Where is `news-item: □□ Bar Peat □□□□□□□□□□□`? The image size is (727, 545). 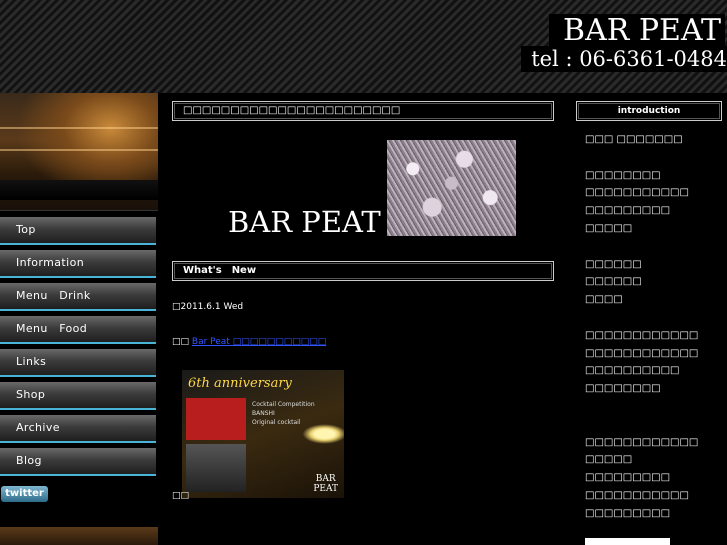
news-item: □□ Bar Peat □□□□□□□□□□□ is located at coordinates (249, 342).